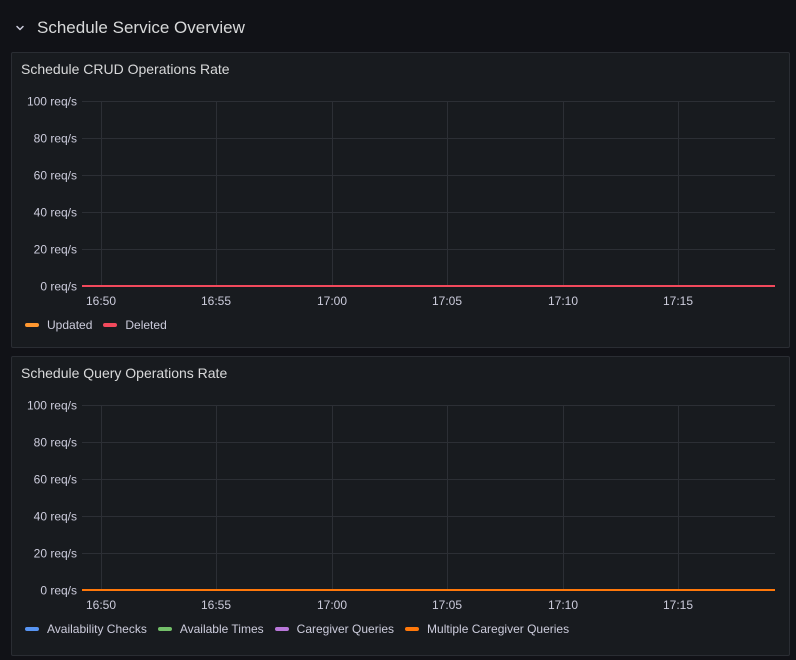  Describe the element at coordinates (498, 629) in the screenshot. I see `legend-label: Multiple Caregiver Queries` at that location.